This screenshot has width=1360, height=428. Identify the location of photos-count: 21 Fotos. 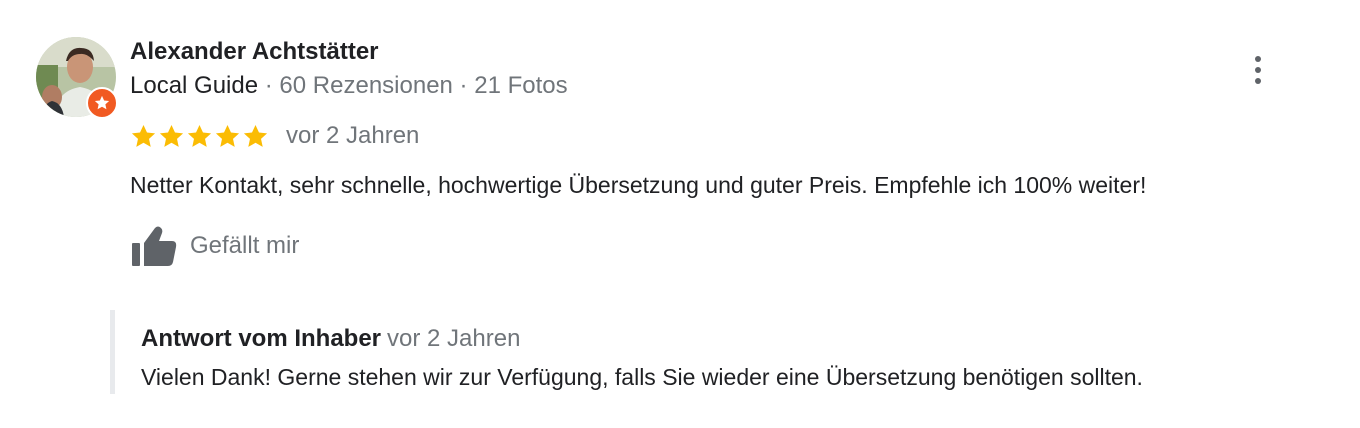
(521, 85).